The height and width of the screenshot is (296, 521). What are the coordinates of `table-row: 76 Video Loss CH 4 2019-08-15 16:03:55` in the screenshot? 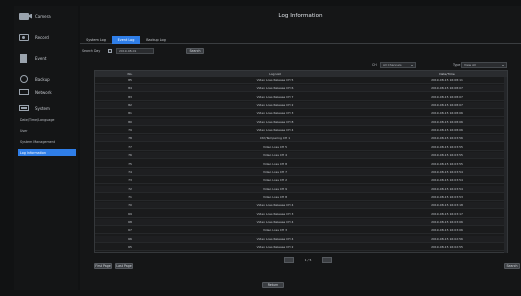 It's located at (301, 156).